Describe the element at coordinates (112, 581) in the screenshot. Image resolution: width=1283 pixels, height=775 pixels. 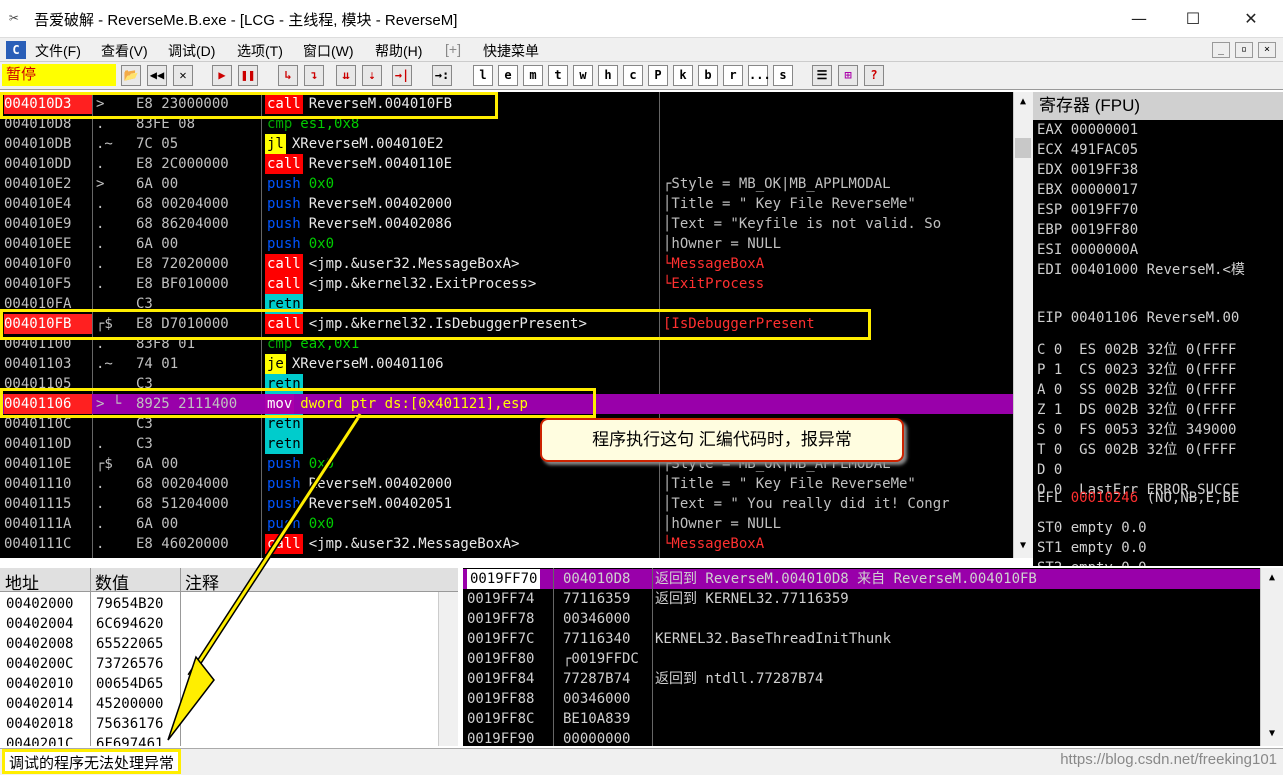
I see `dump-col-value: 数值` at that location.